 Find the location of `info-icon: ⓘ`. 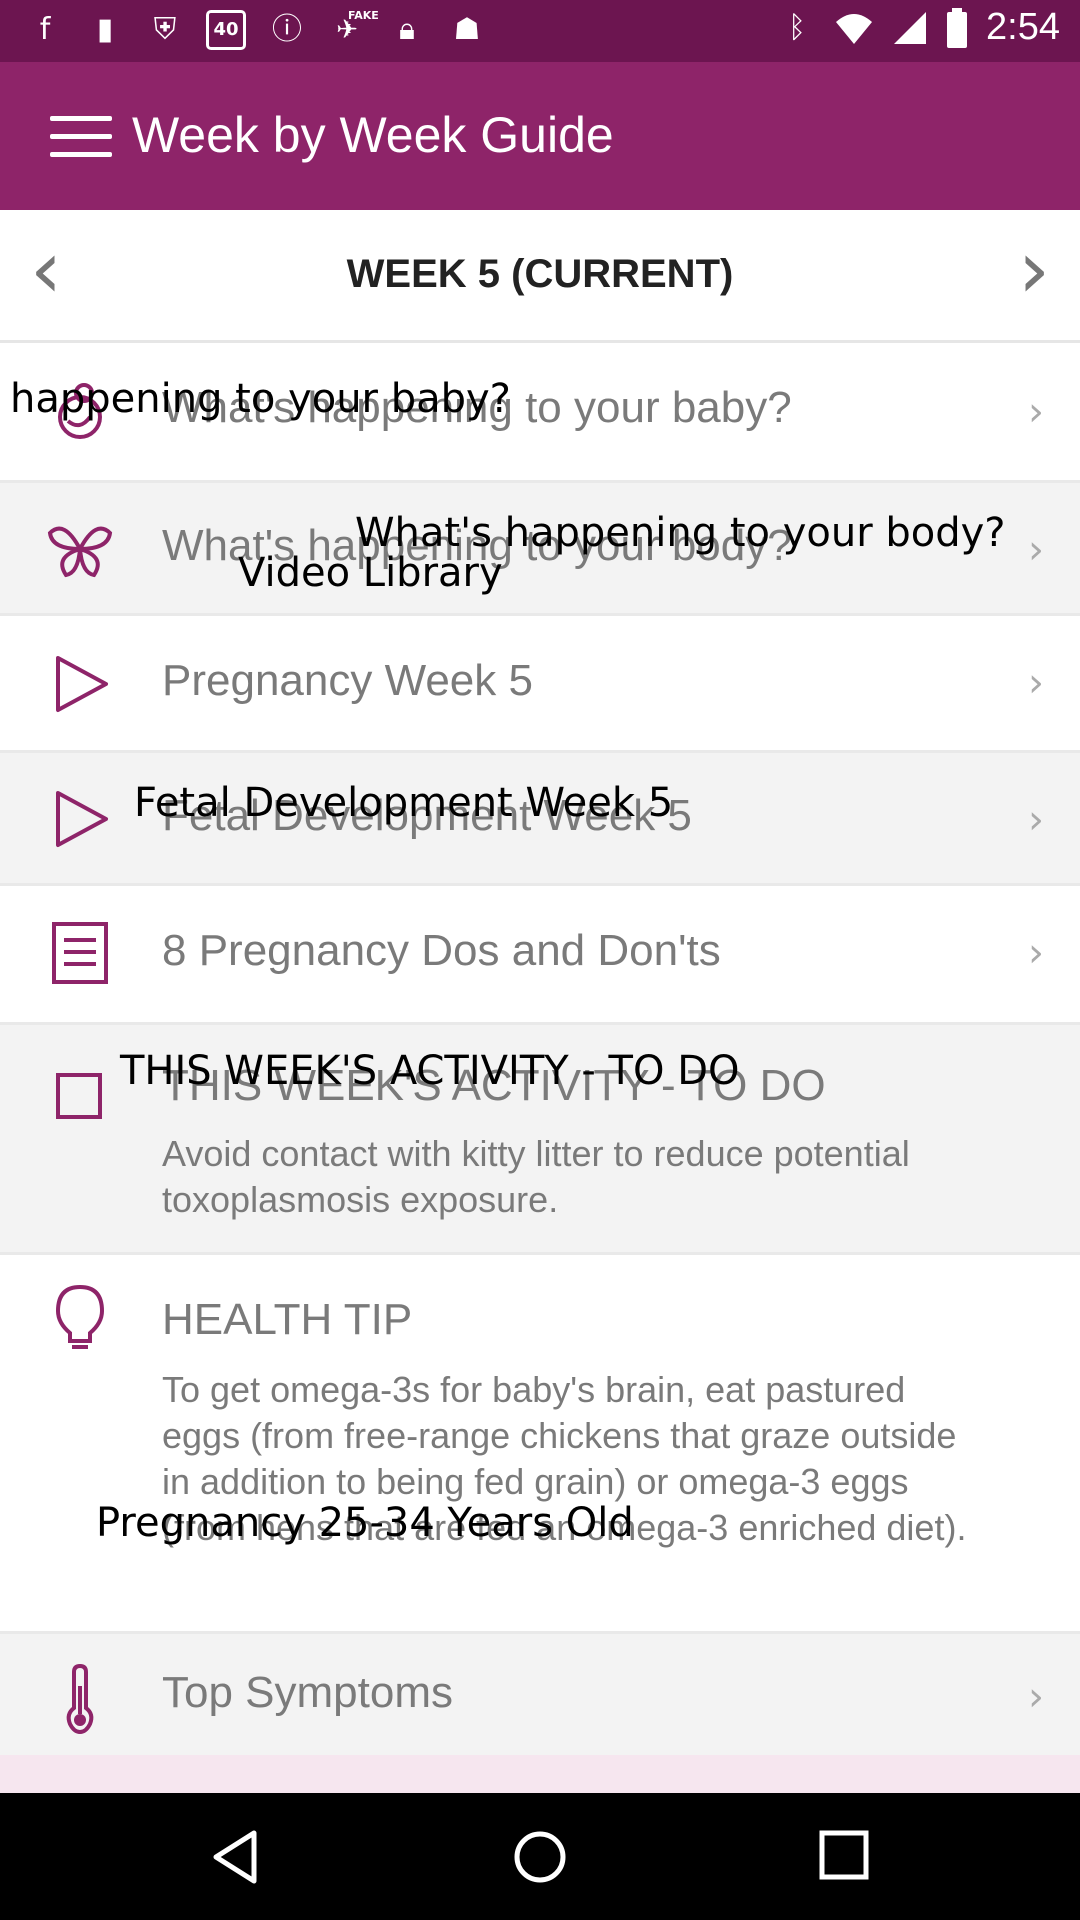

info-icon: ⓘ is located at coordinates (287, 29).